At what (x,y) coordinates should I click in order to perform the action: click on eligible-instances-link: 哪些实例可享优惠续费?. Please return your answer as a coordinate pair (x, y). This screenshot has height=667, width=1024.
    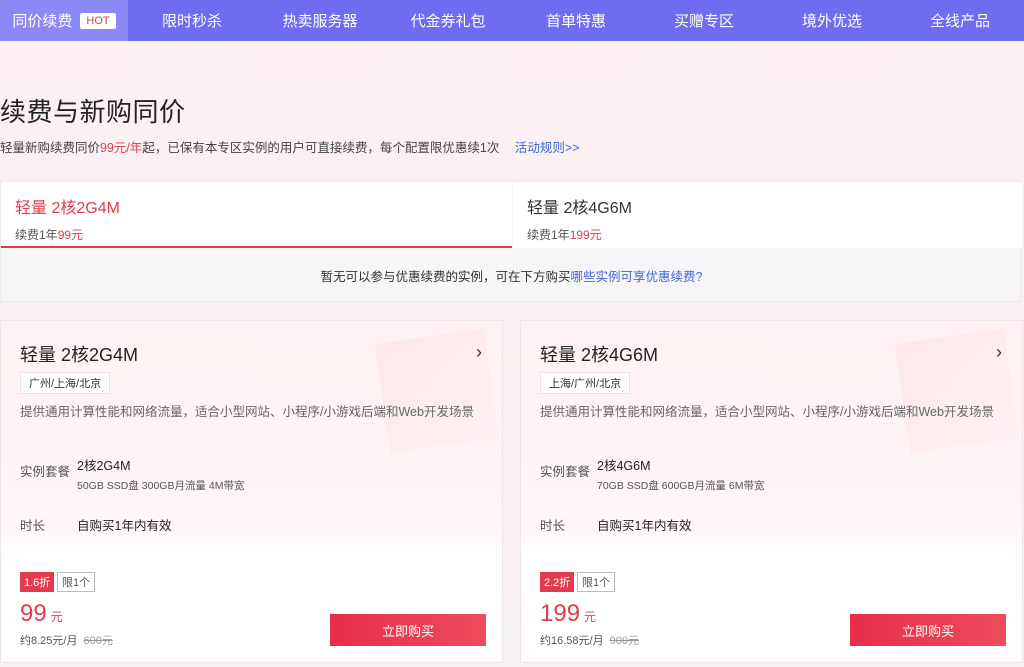
    Looking at the image, I should click on (637, 277).